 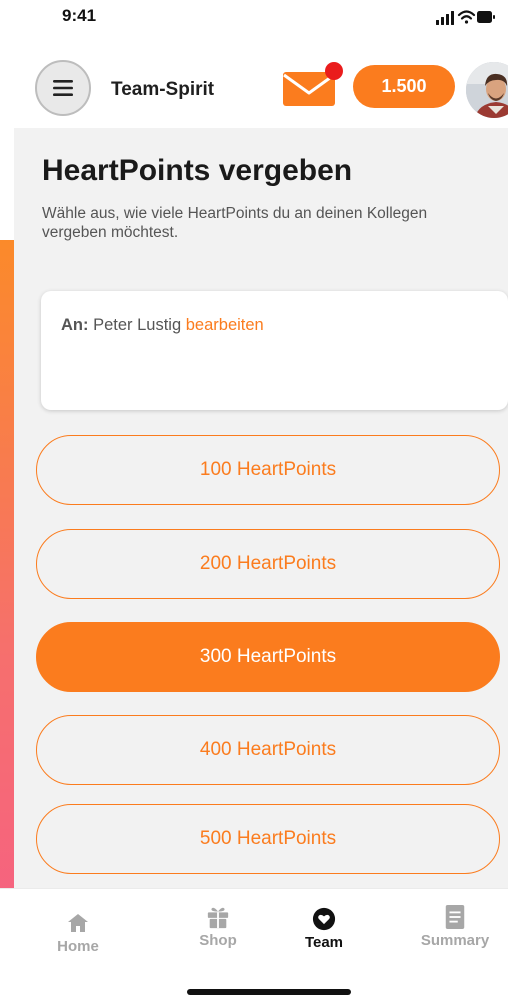 I want to click on bottom-tab-bar: Home Shop Team Summary, so click(x=254, y=945).